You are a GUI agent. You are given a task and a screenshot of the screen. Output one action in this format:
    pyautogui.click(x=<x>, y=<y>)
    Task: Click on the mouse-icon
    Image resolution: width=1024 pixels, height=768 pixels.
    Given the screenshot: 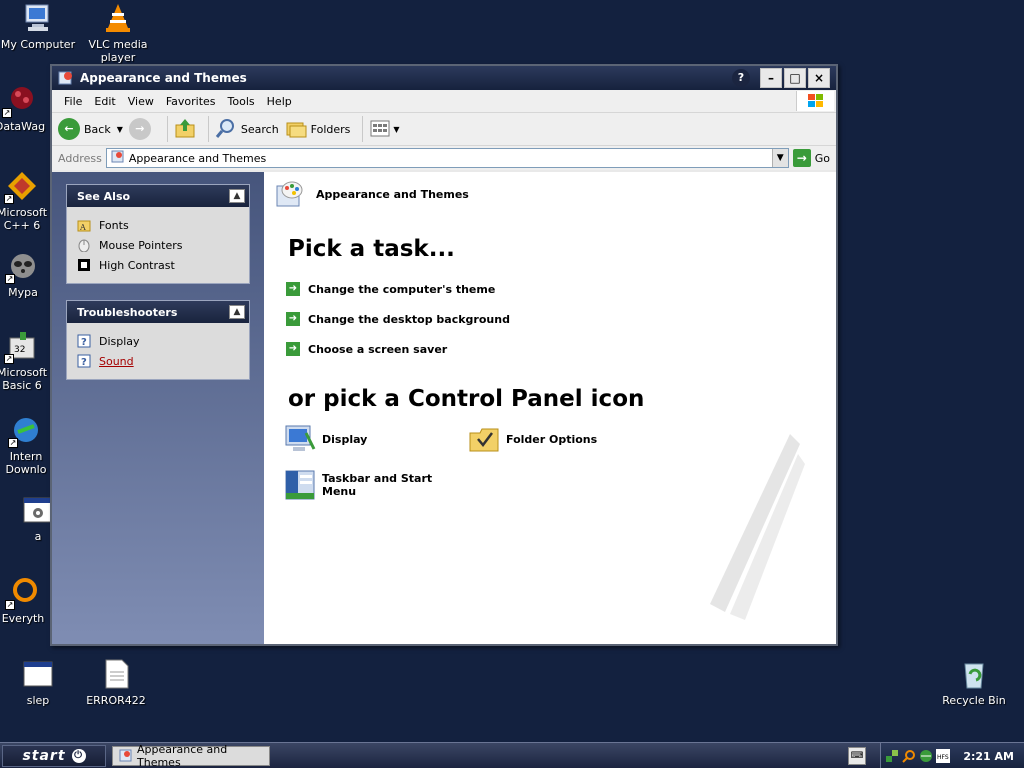 What is the action you would take?
    pyautogui.click(x=84, y=245)
    